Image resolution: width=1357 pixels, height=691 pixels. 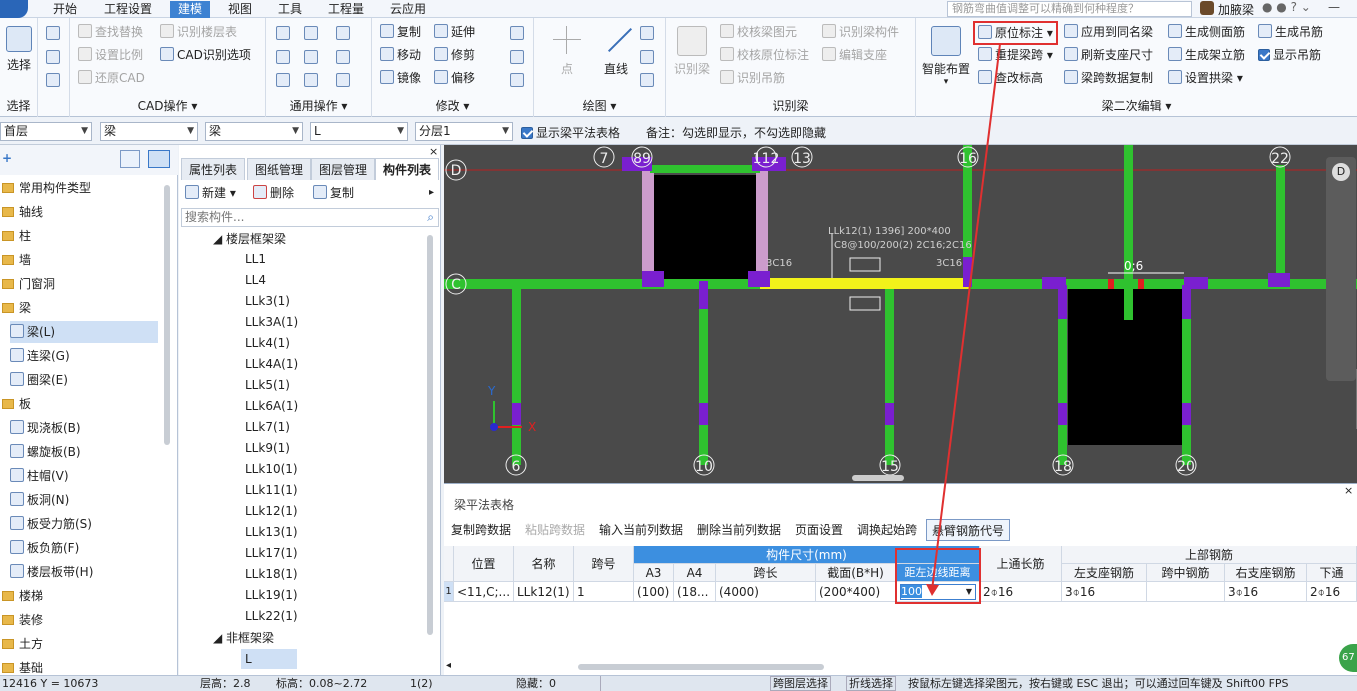 I want to click on trim-button: 修剪, so click(x=454, y=55).